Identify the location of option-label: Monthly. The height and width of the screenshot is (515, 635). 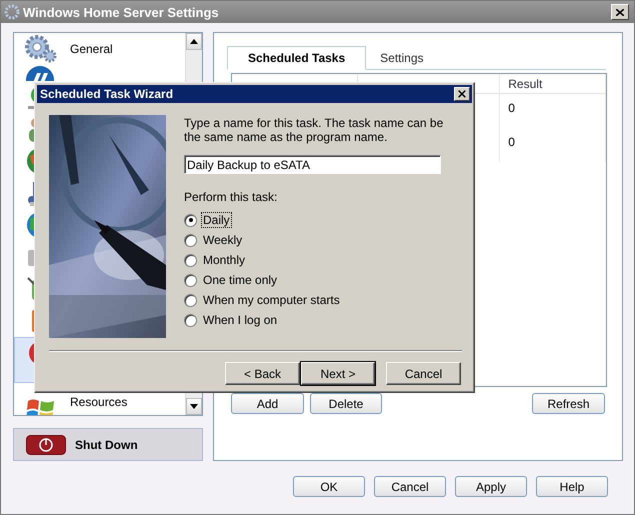
(224, 260).